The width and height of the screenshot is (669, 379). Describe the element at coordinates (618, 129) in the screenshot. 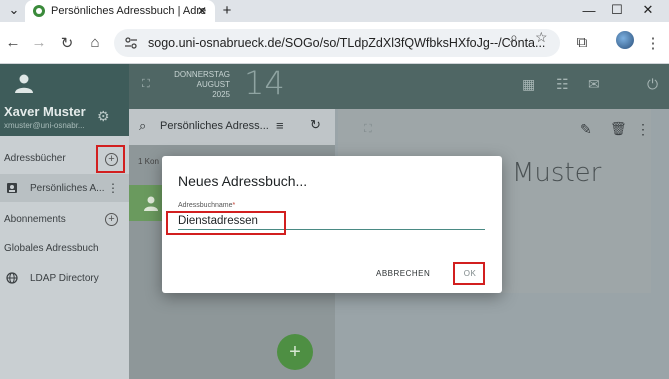

I see `delete-trash-icon: 🗑` at that location.